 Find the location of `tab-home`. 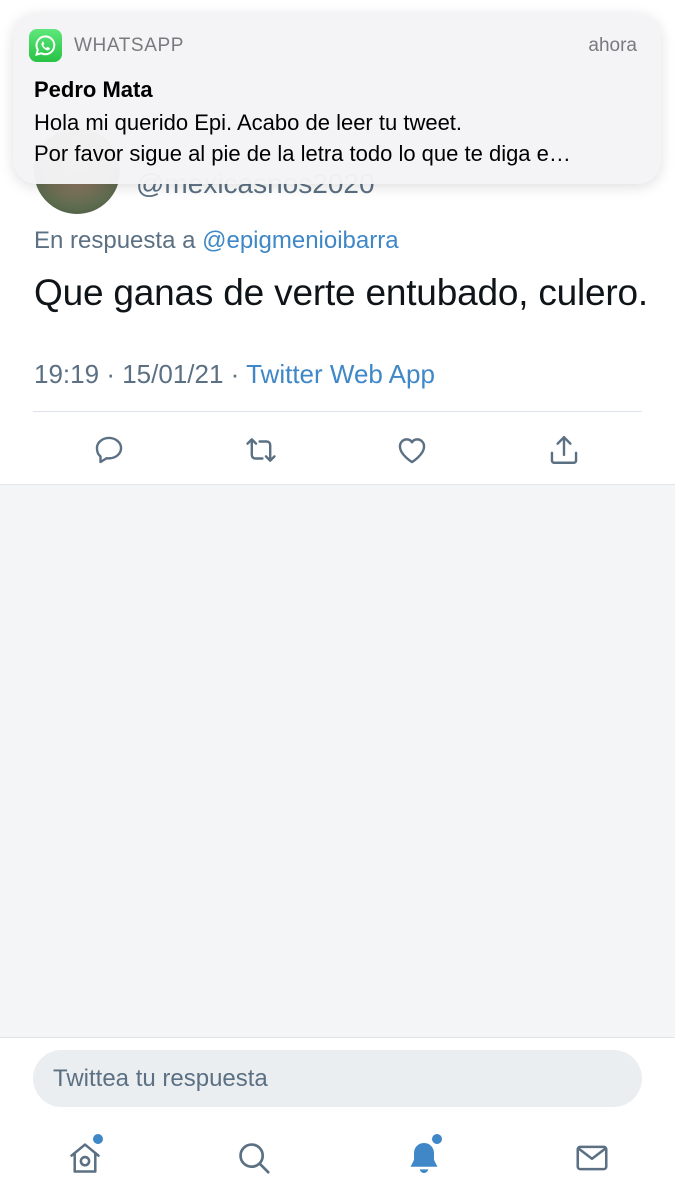

tab-home is located at coordinates (85, 1157).